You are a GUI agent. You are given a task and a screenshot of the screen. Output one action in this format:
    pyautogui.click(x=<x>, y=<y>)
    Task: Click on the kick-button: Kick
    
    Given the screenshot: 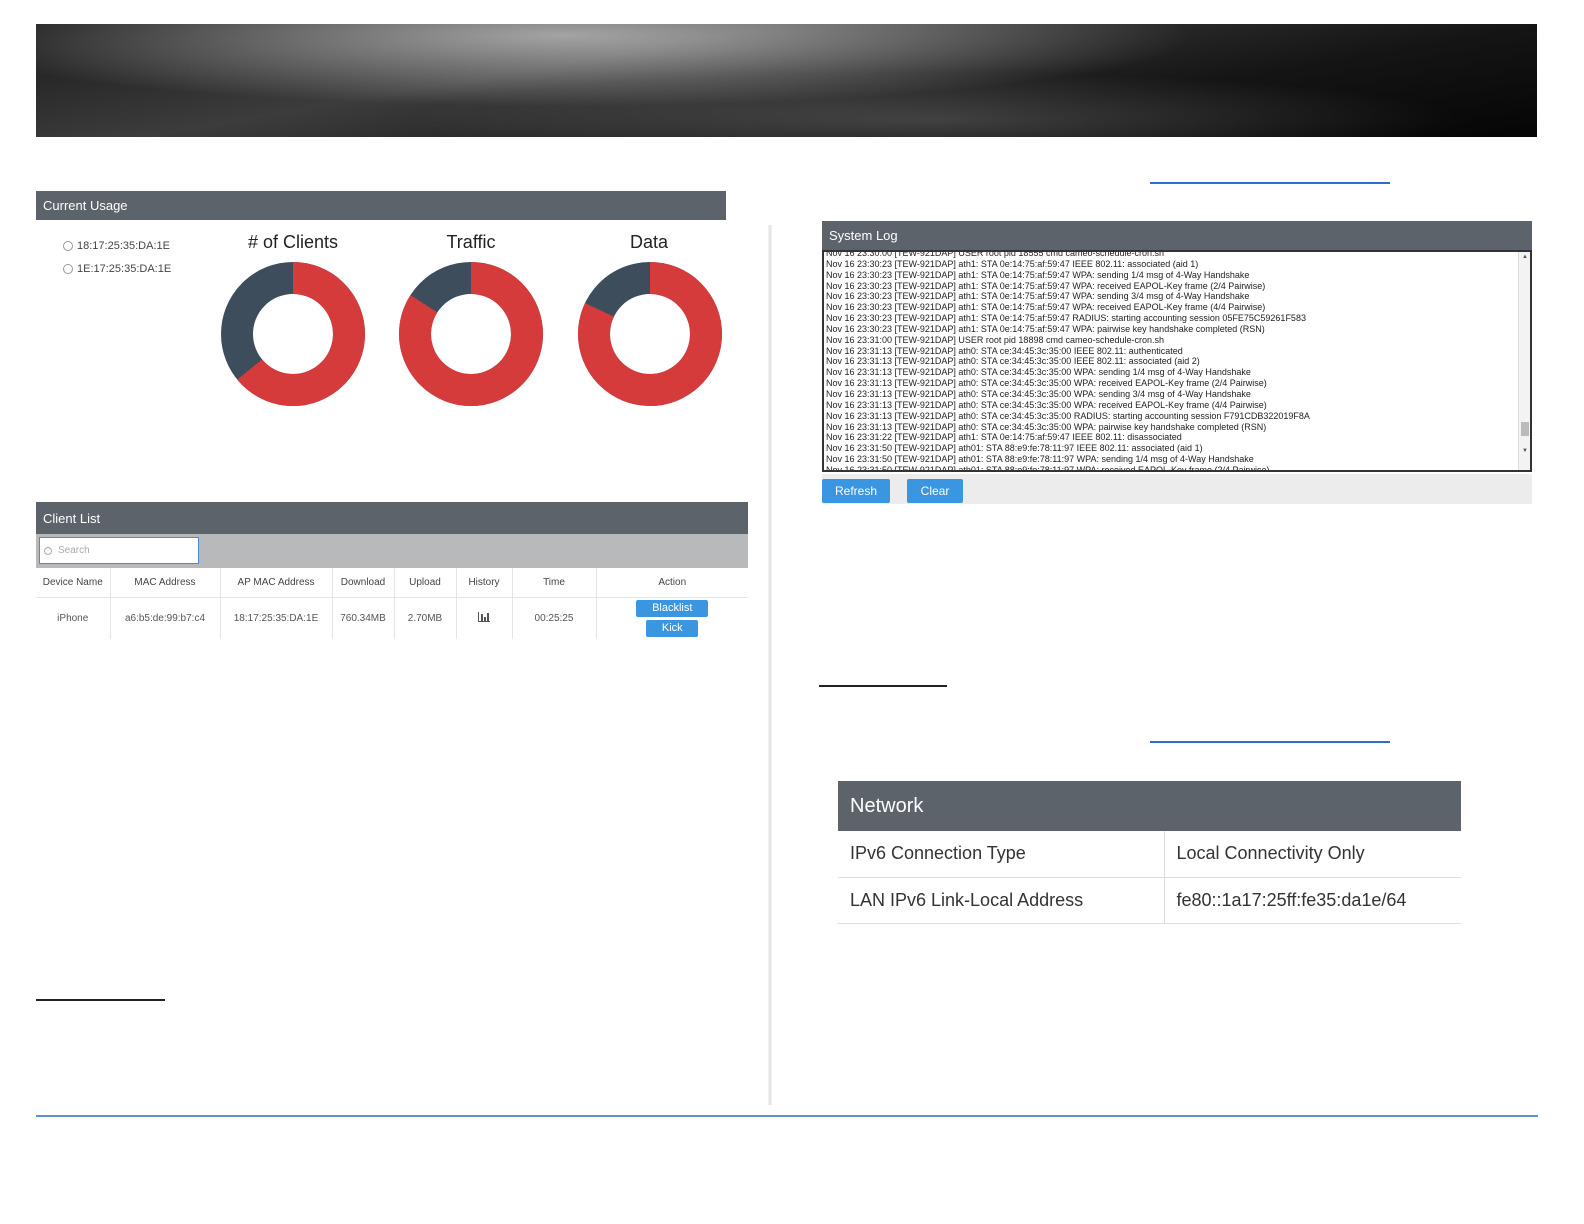 What is the action you would take?
    pyautogui.click(x=672, y=628)
    